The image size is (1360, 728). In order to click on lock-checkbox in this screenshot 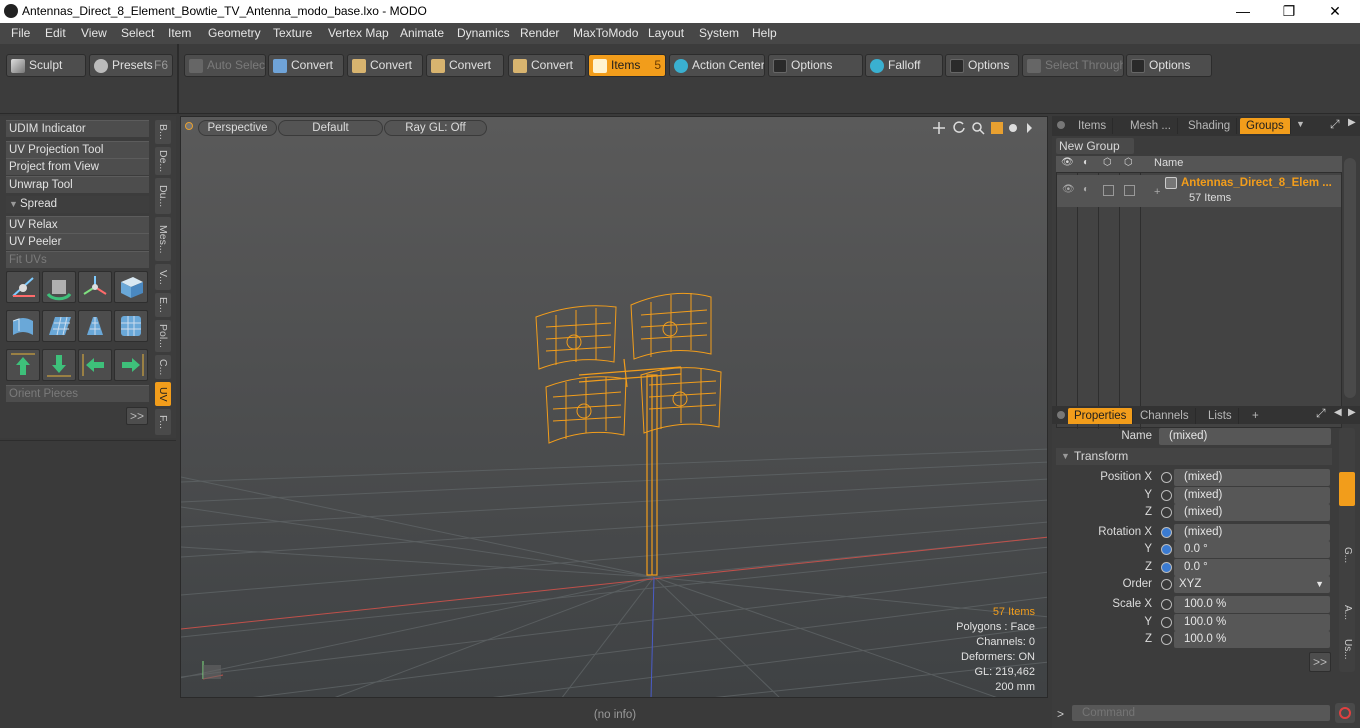, I will do `click(1108, 190)`.